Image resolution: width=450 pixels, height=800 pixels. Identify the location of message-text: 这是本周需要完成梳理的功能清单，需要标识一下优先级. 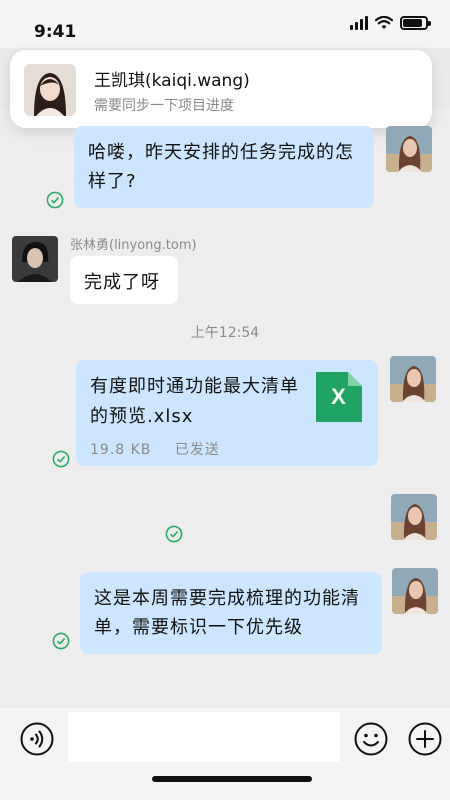
(227, 613).